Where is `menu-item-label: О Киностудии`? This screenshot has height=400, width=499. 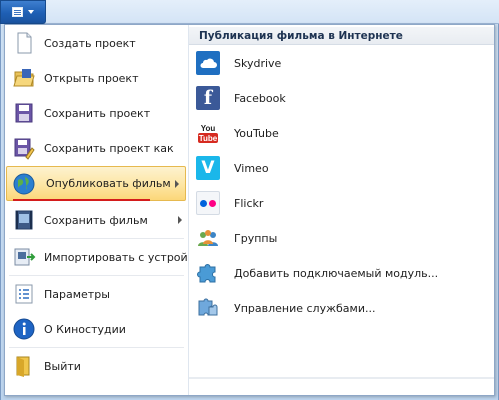
menu-item-label: О Киностудии is located at coordinates (85, 329).